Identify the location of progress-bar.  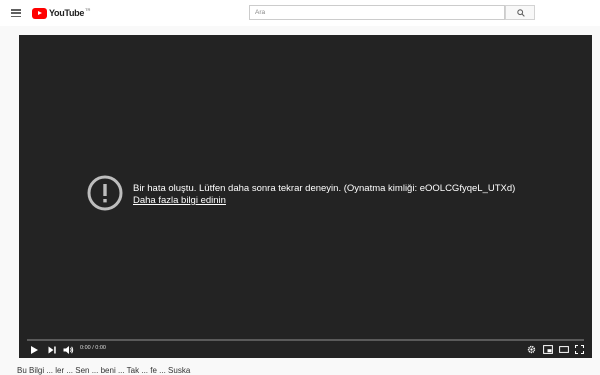
(305, 340).